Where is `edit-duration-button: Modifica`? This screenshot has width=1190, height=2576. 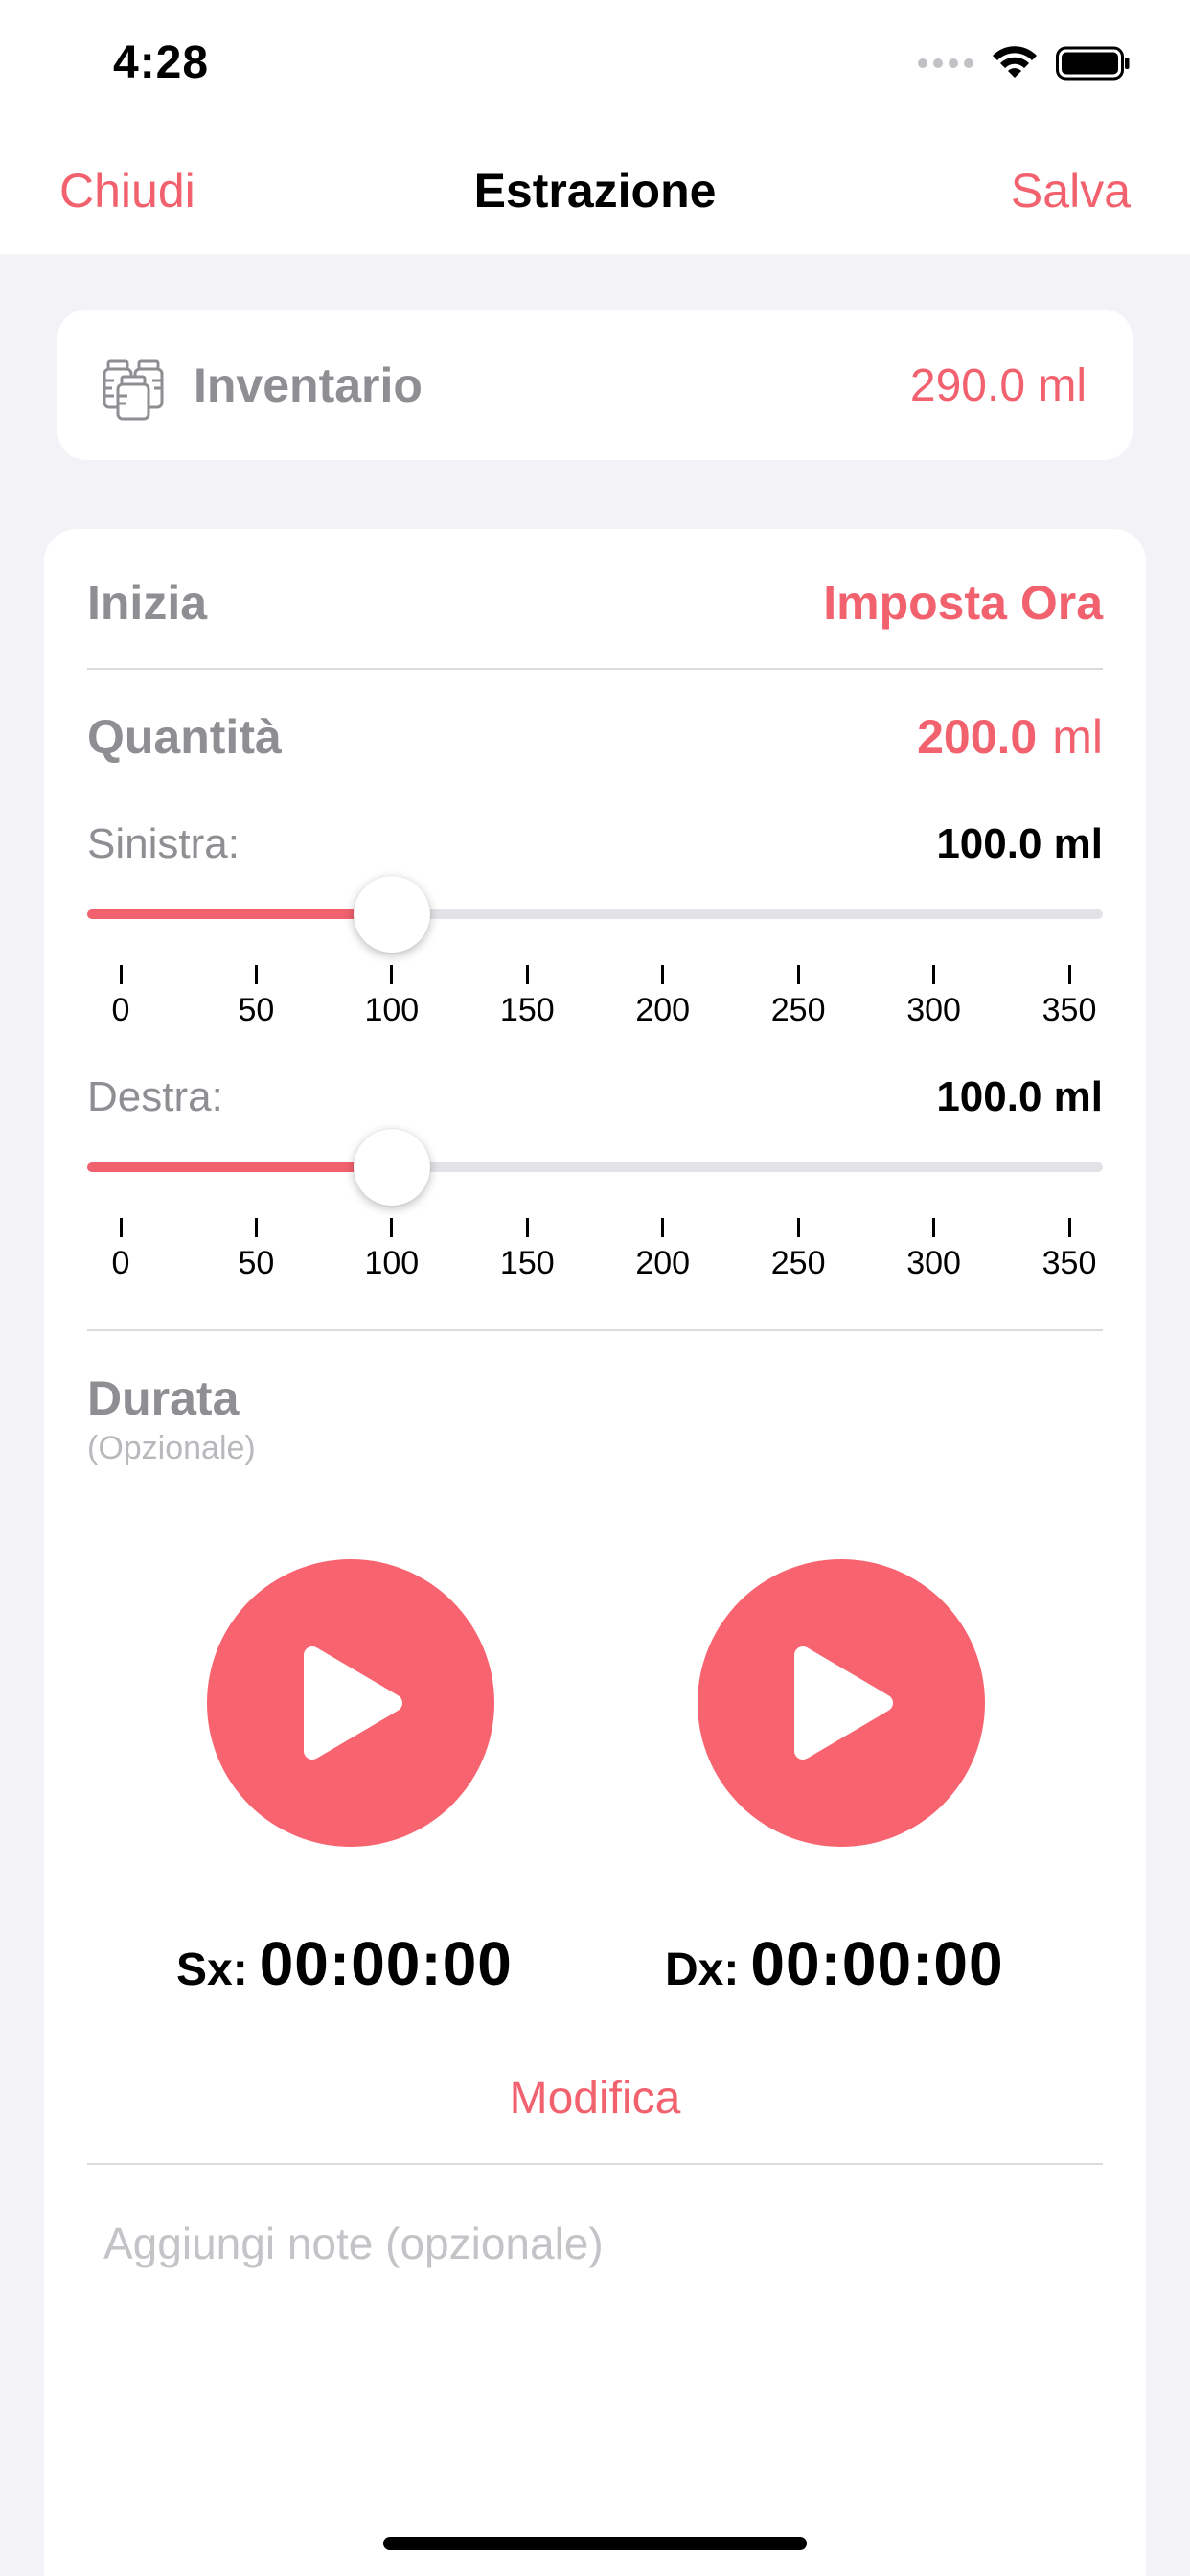
edit-duration-button: Modifica is located at coordinates (595, 2098).